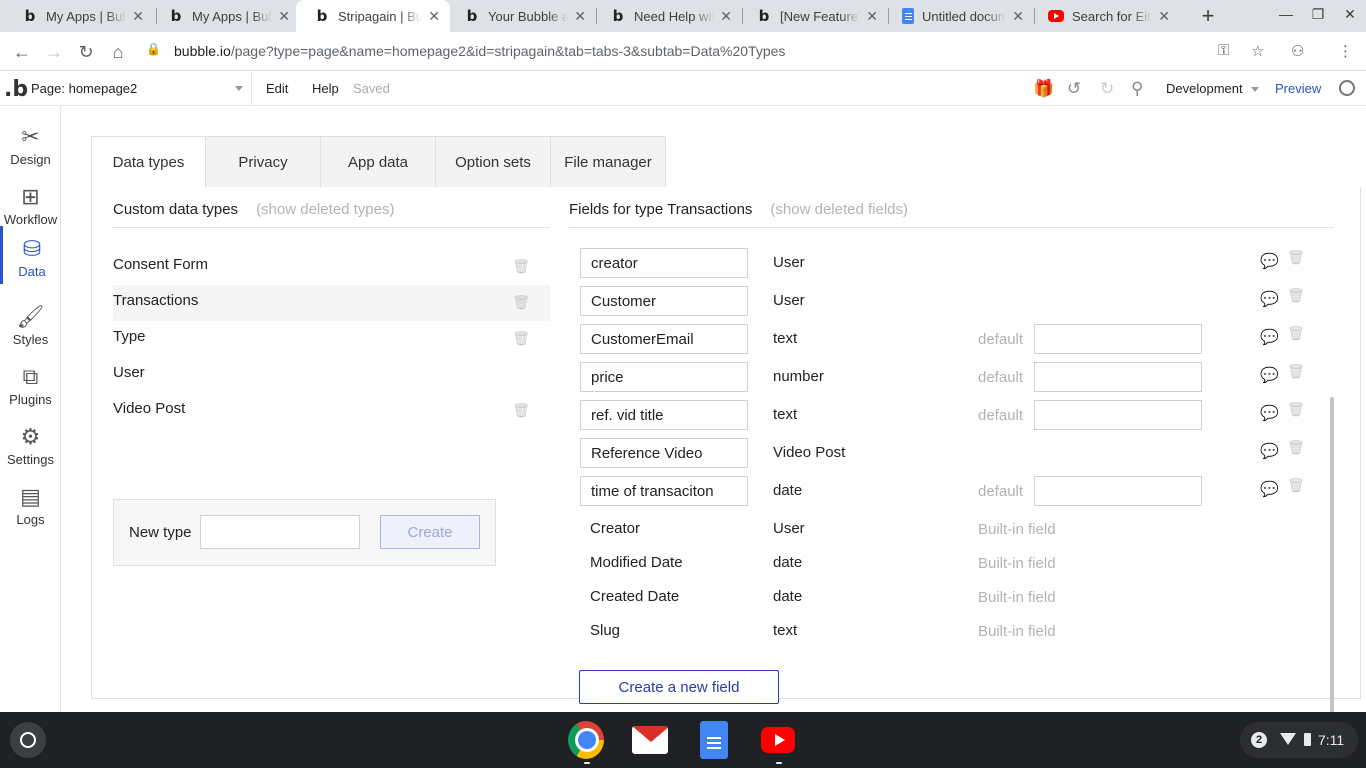 Image resolution: width=1366 pixels, height=768 pixels. I want to click on field-type: number, so click(798, 376).